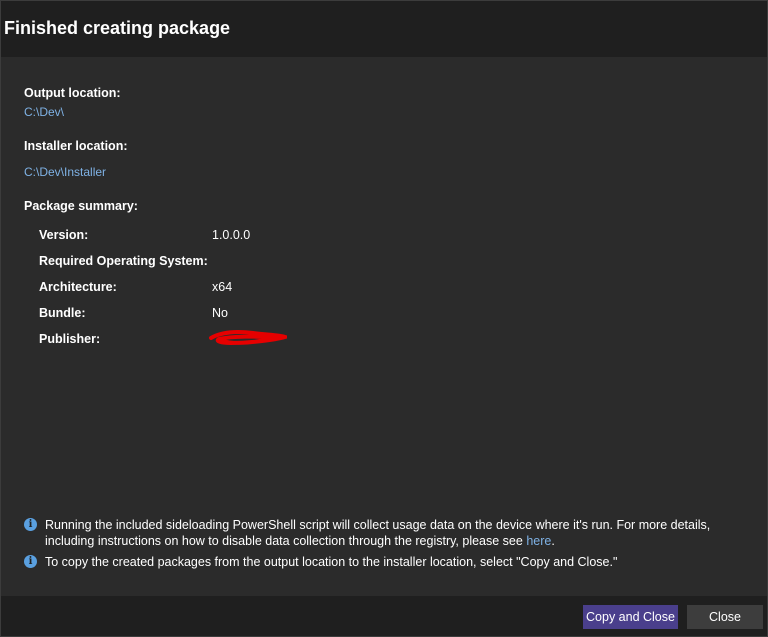 The width and height of the screenshot is (768, 637). What do you see at coordinates (44, 112) in the screenshot?
I see `output-location-link: C:\Dev\` at bounding box center [44, 112].